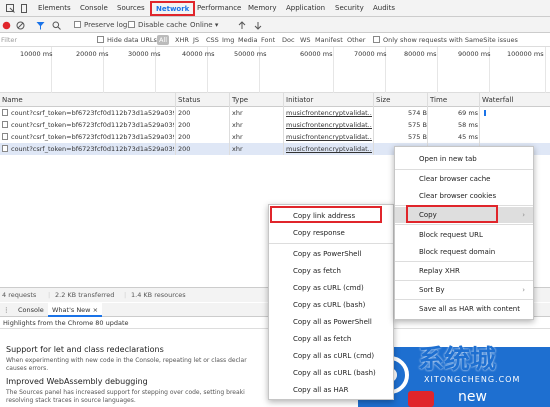 This screenshot has height=407, width=550. I want to click on filter-type-css: CSS, so click(212, 40).